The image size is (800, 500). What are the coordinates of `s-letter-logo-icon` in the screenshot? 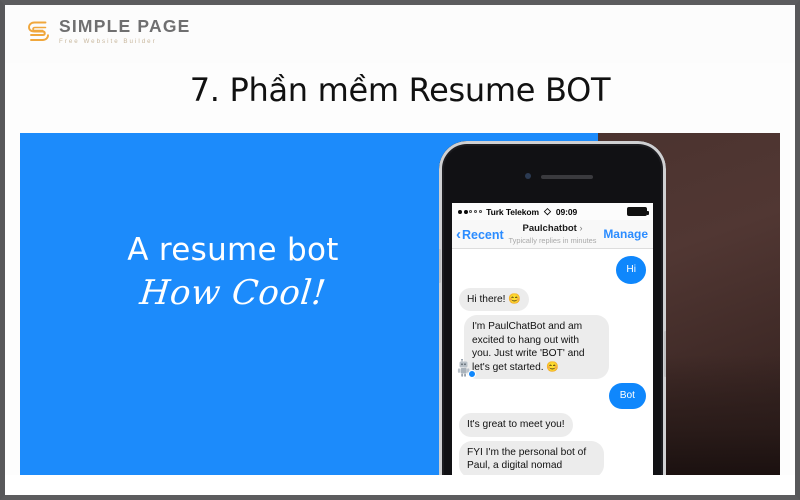 It's located at (38, 31).